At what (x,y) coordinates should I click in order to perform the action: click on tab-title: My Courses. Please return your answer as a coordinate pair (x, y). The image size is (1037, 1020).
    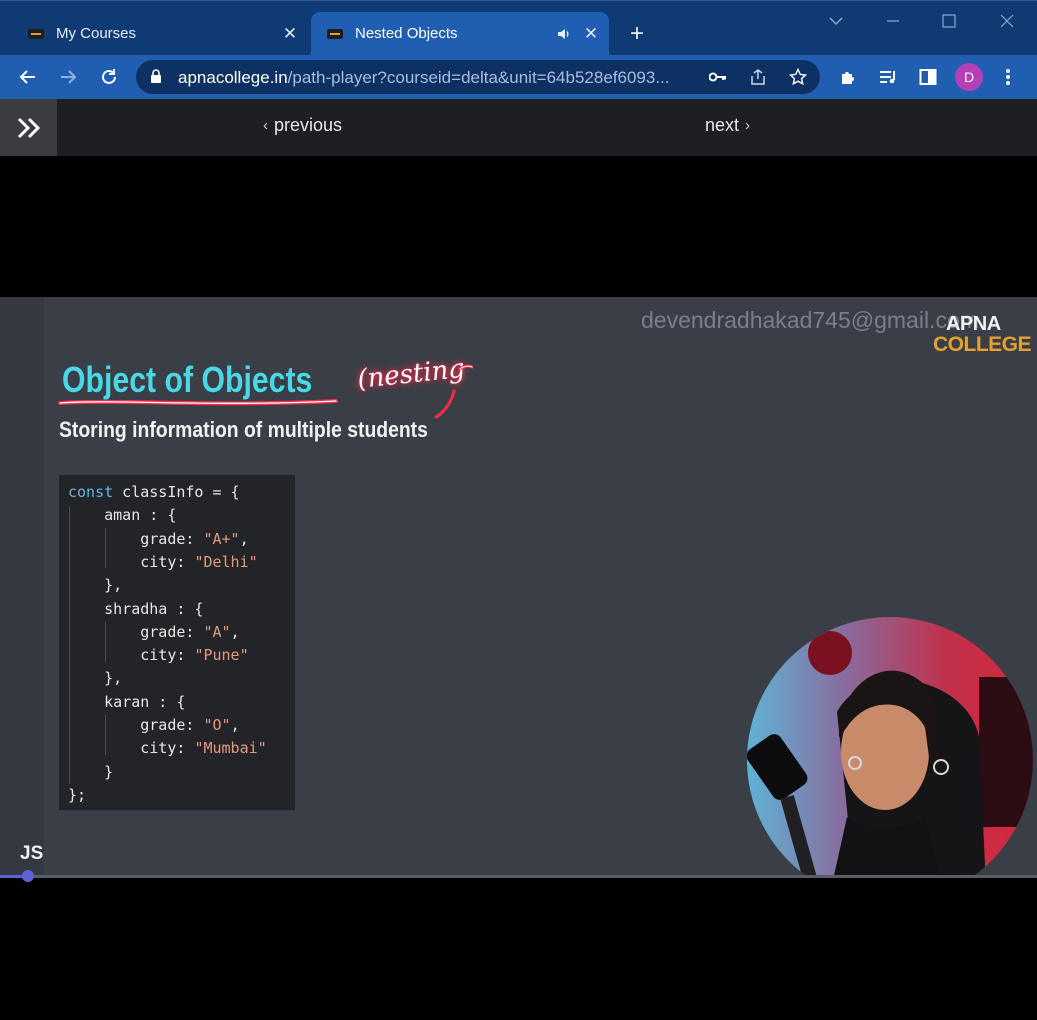
    Looking at the image, I should click on (96, 33).